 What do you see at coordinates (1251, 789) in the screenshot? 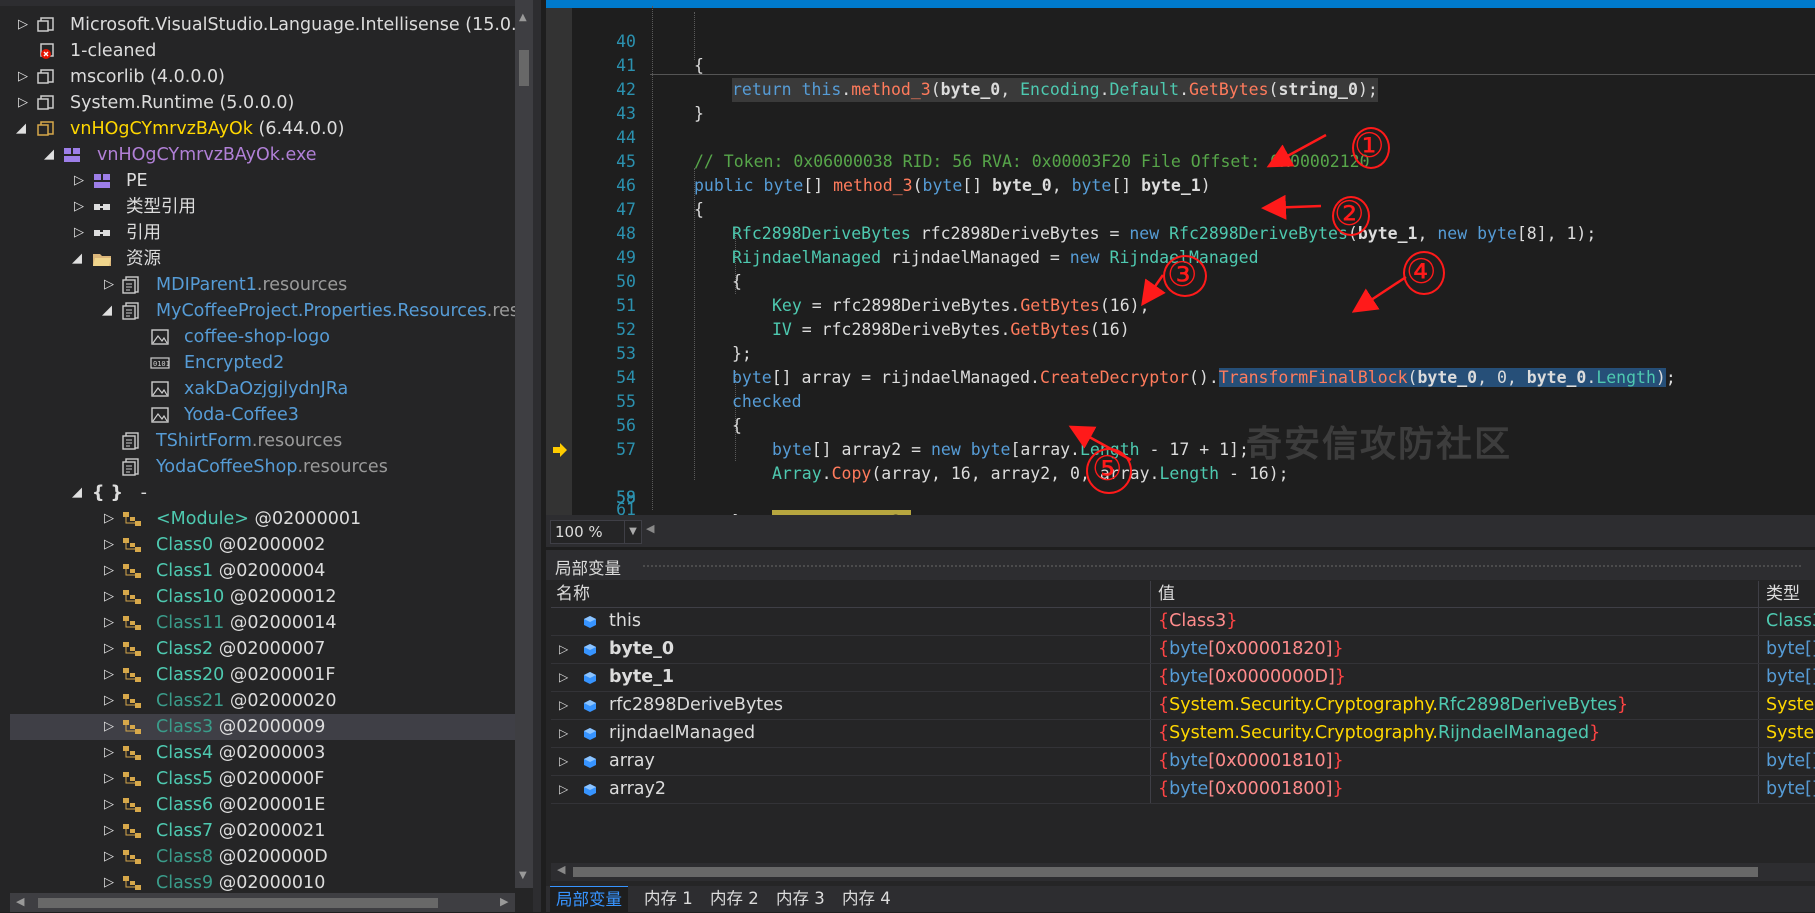
I see `local-value: {byte[0x00001800]}` at bounding box center [1251, 789].